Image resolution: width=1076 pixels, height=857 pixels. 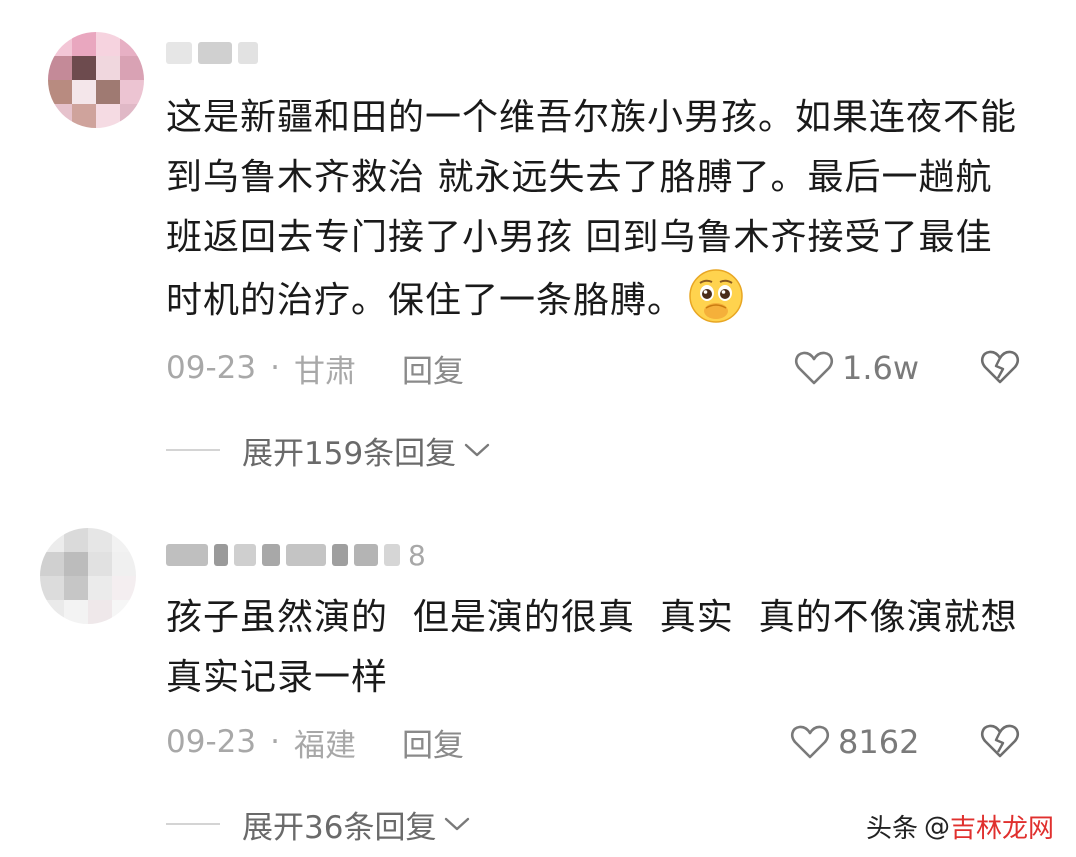 I want to click on comment-location: 福建, so click(x=324, y=745).